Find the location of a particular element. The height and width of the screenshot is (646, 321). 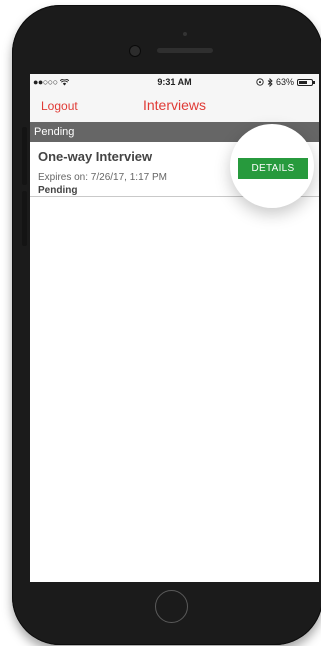

status-right: 63% is located at coordinates (285, 82).